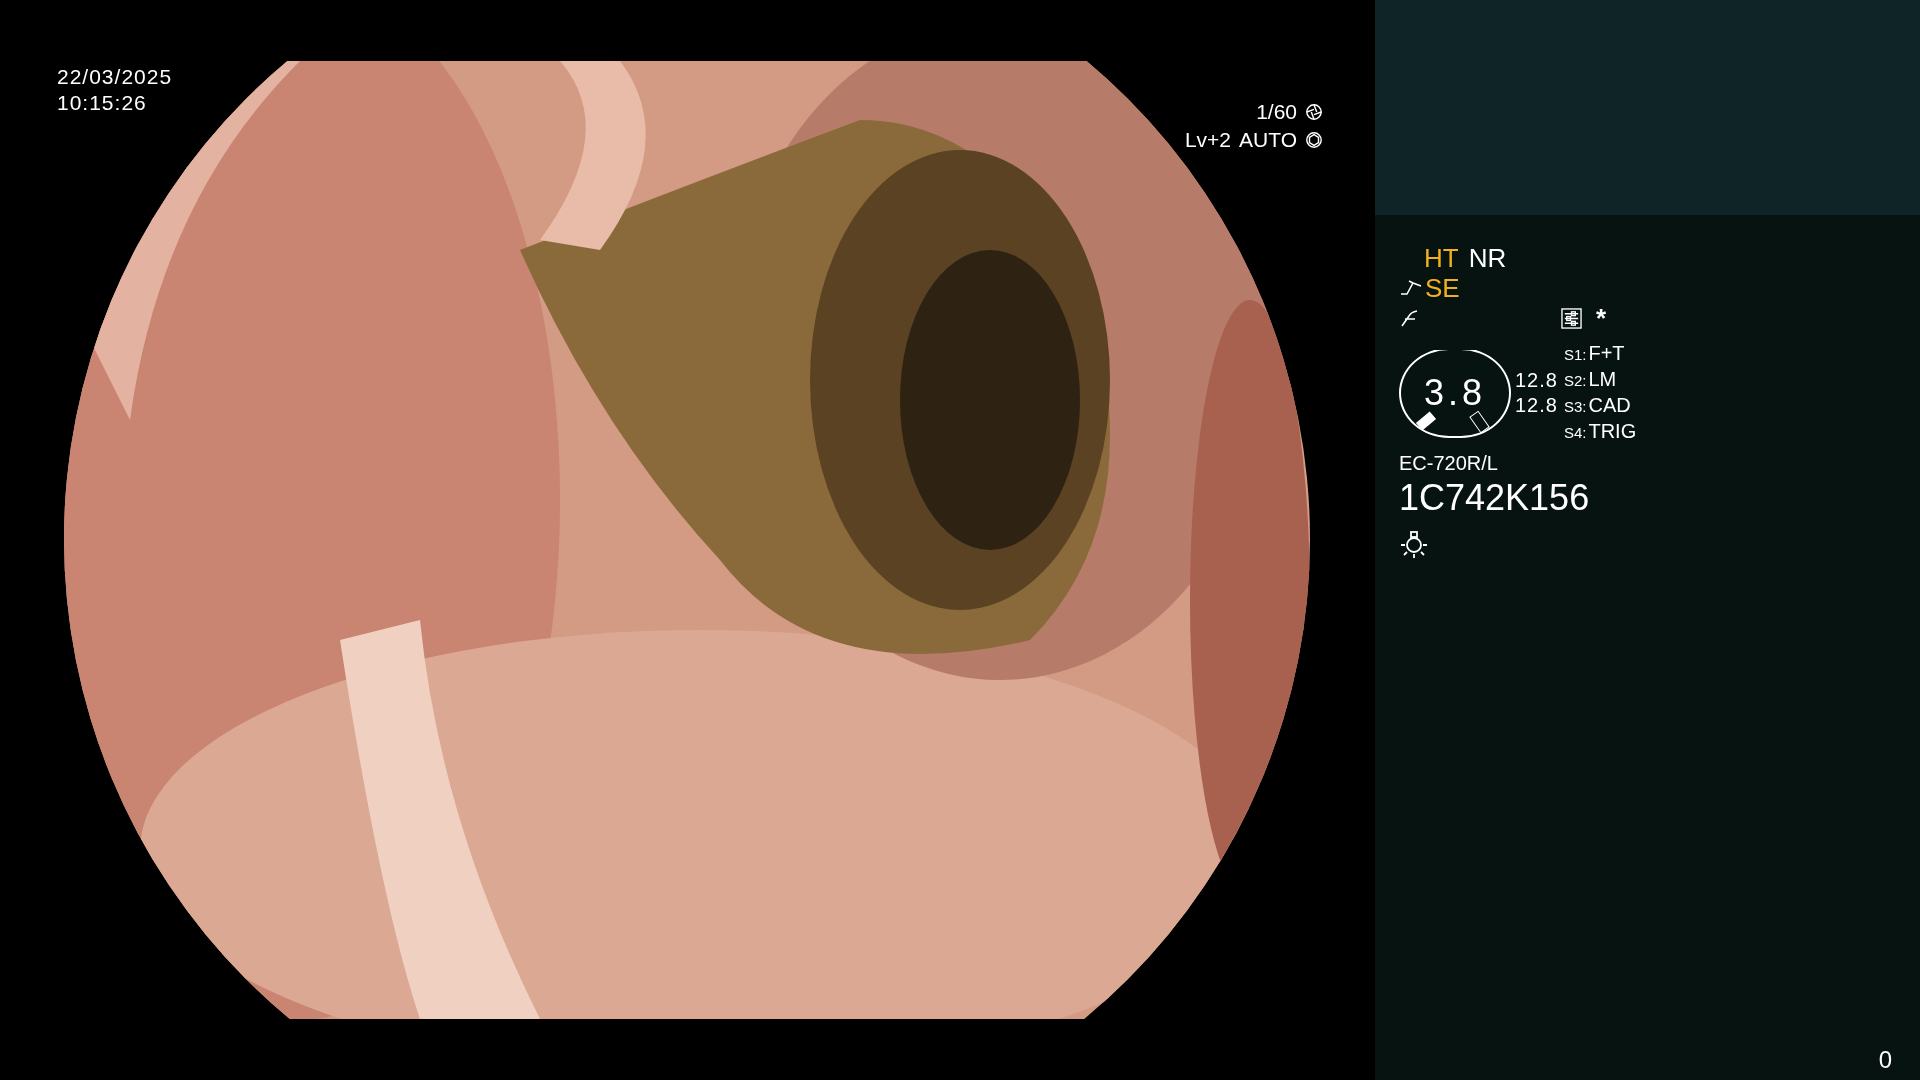 This screenshot has height=1080, width=1920. I want to click on shutter-text: 1/60, so click(1276, 112).